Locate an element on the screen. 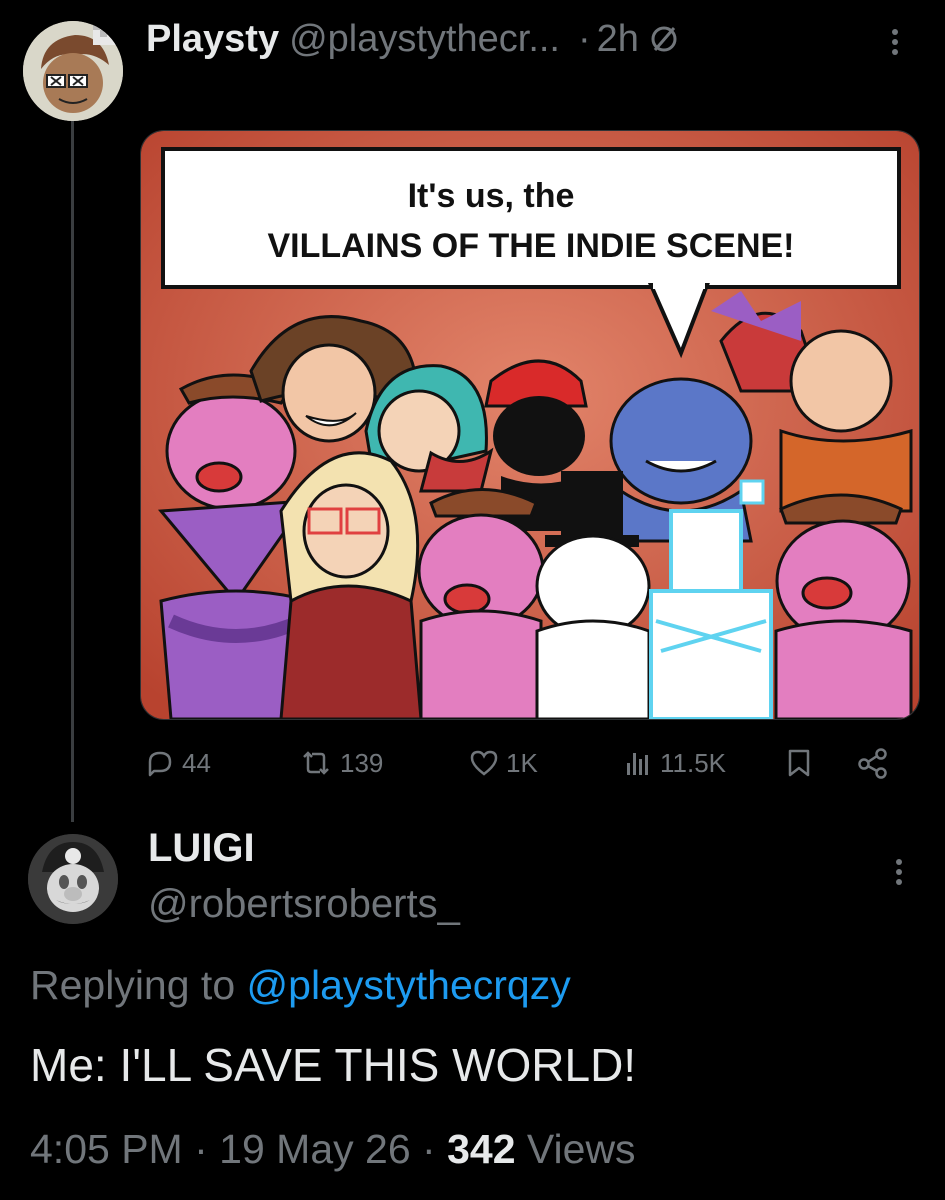 This screenshot has width=945, height=1200. share-button is located at coordinates (876, 763).